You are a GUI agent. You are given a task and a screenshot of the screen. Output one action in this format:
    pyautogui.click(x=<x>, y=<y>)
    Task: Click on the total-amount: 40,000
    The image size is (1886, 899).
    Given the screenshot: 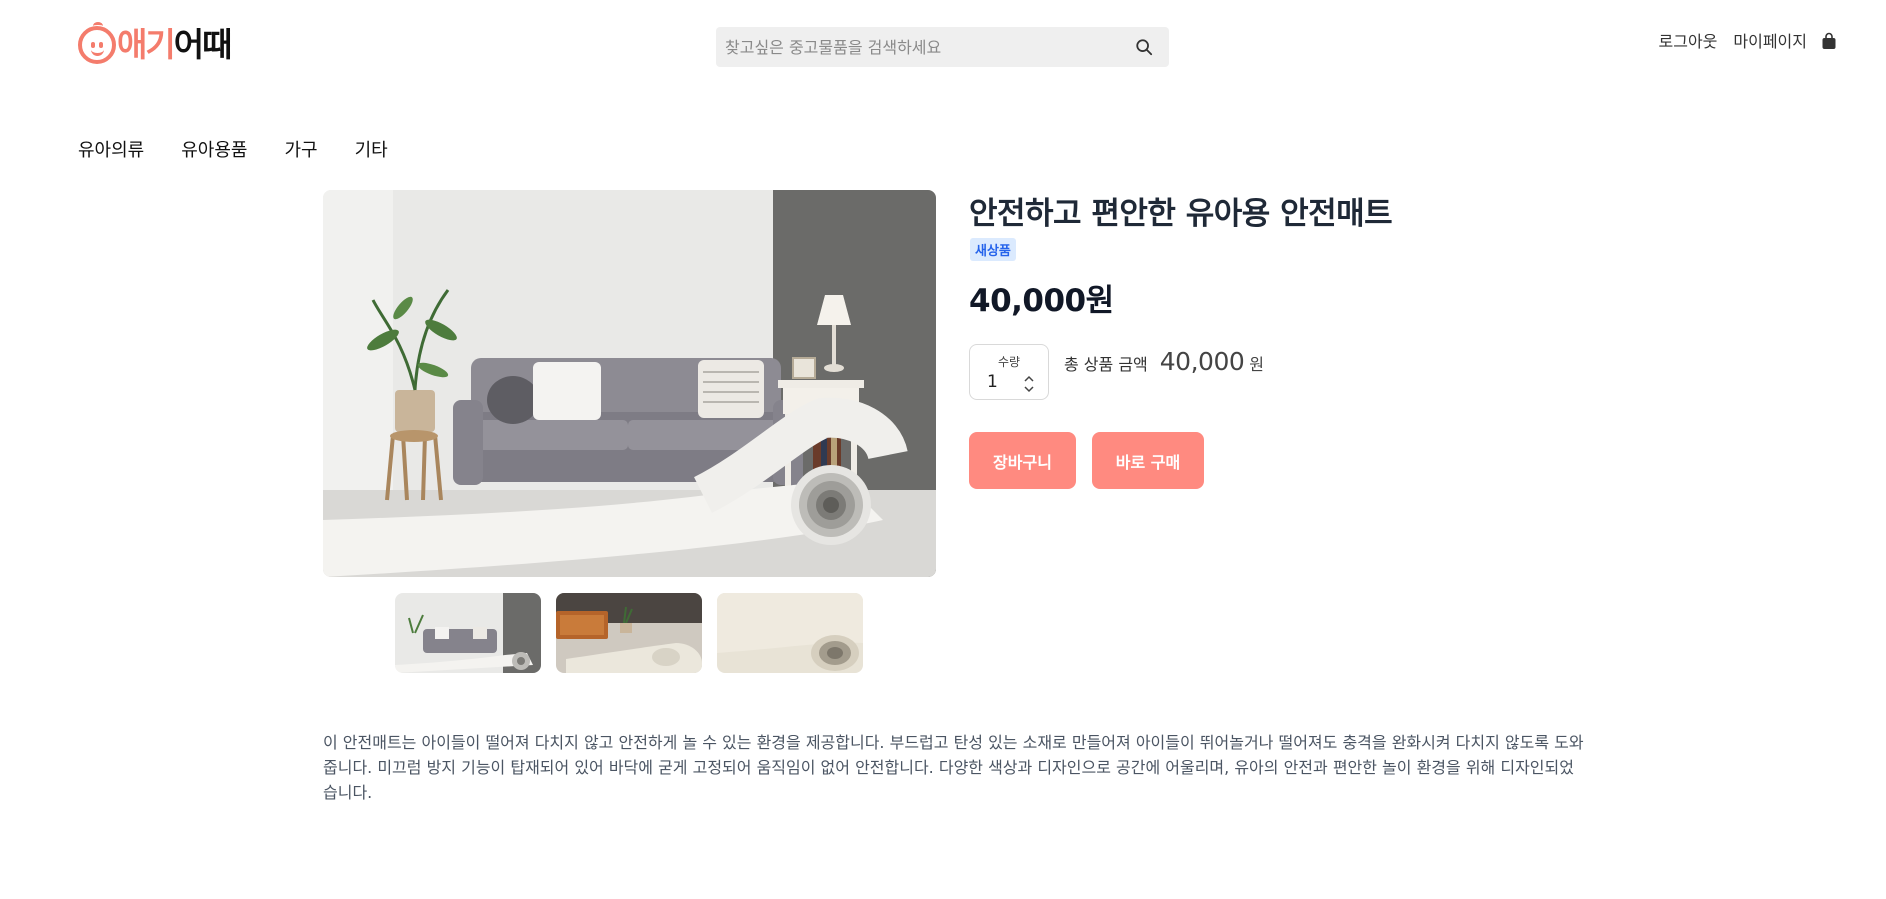 What is the action you would take?
    pyautogui.click(x=1202, y=361)
    